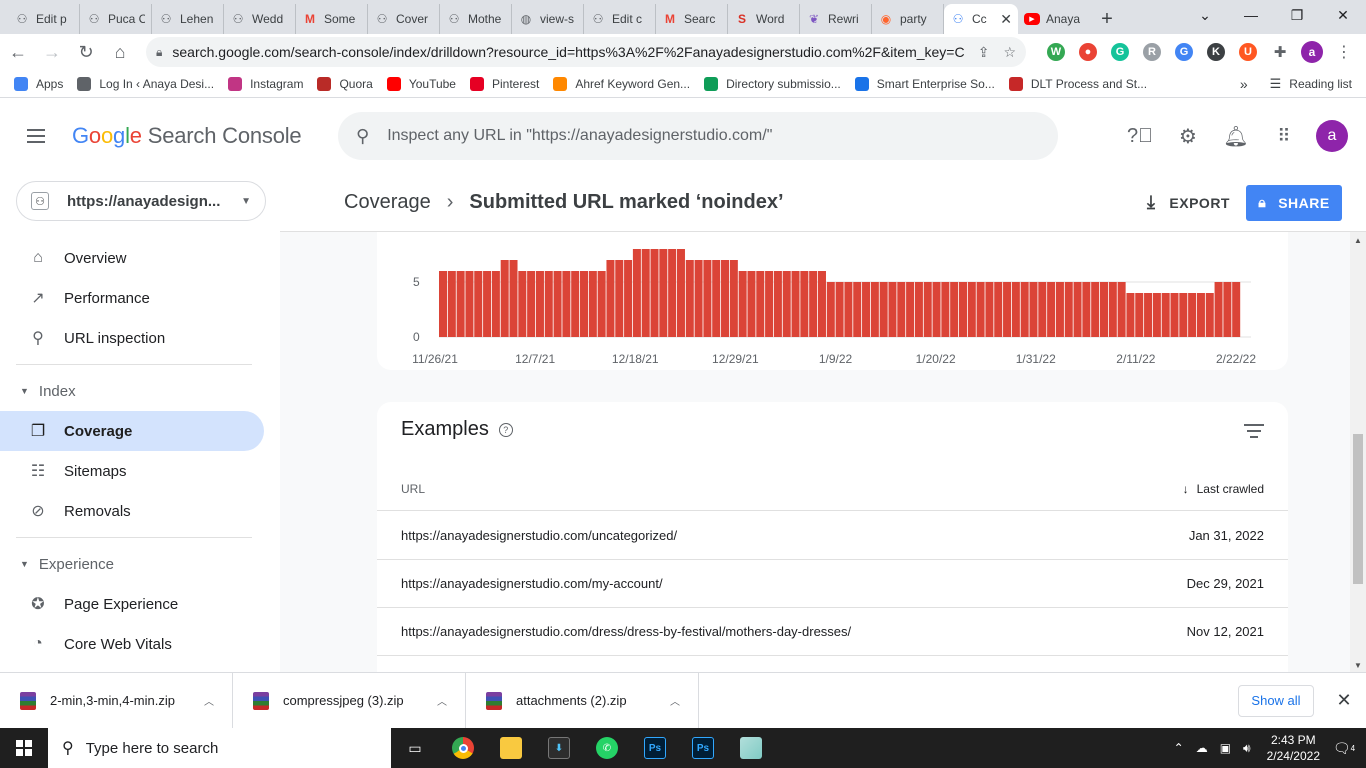  I want to click on app-store-icon: ⬇, so click(559, 748).